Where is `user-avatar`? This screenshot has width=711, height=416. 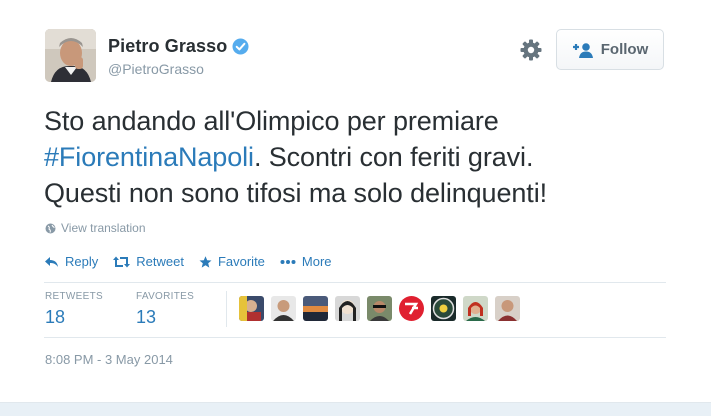 user-avatar is located at coordinates (70, 55).